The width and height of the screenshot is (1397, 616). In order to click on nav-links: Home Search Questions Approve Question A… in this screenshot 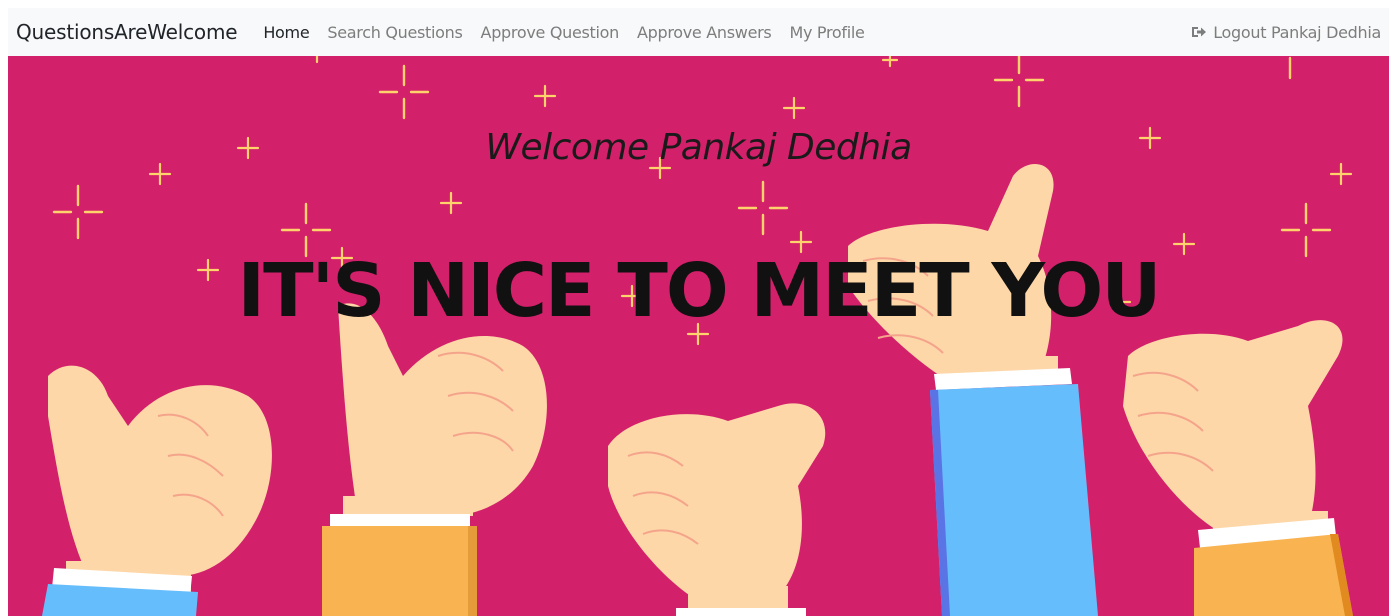, I will do `click(572, 32)`.